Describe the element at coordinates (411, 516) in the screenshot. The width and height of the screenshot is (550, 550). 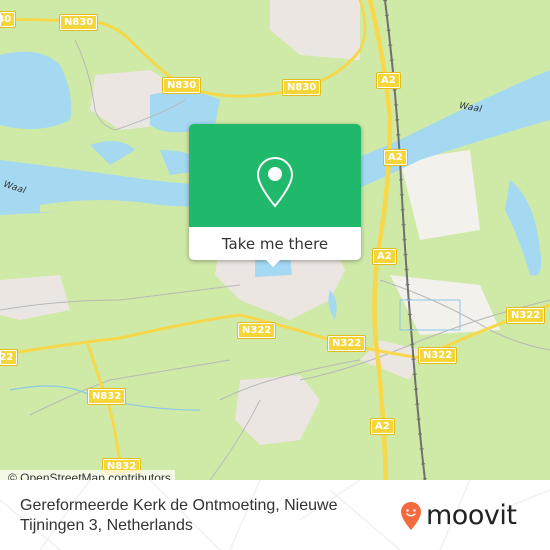
I see `moovit-pin-icon` at that location.